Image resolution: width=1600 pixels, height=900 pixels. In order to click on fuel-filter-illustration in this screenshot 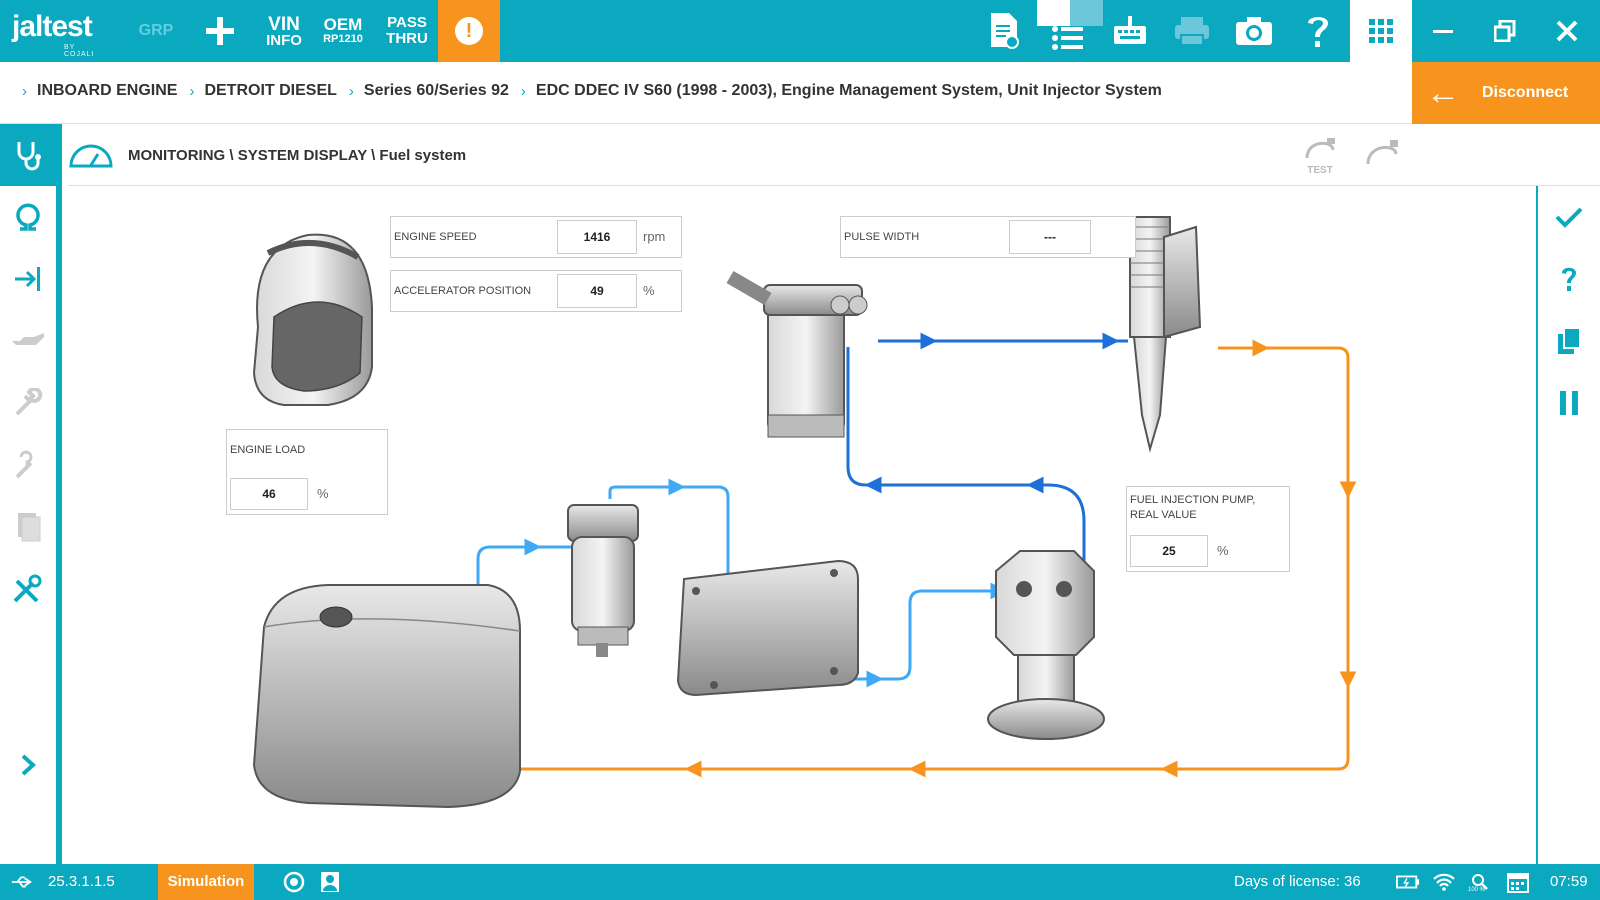, I will do `click(797, 354)`.